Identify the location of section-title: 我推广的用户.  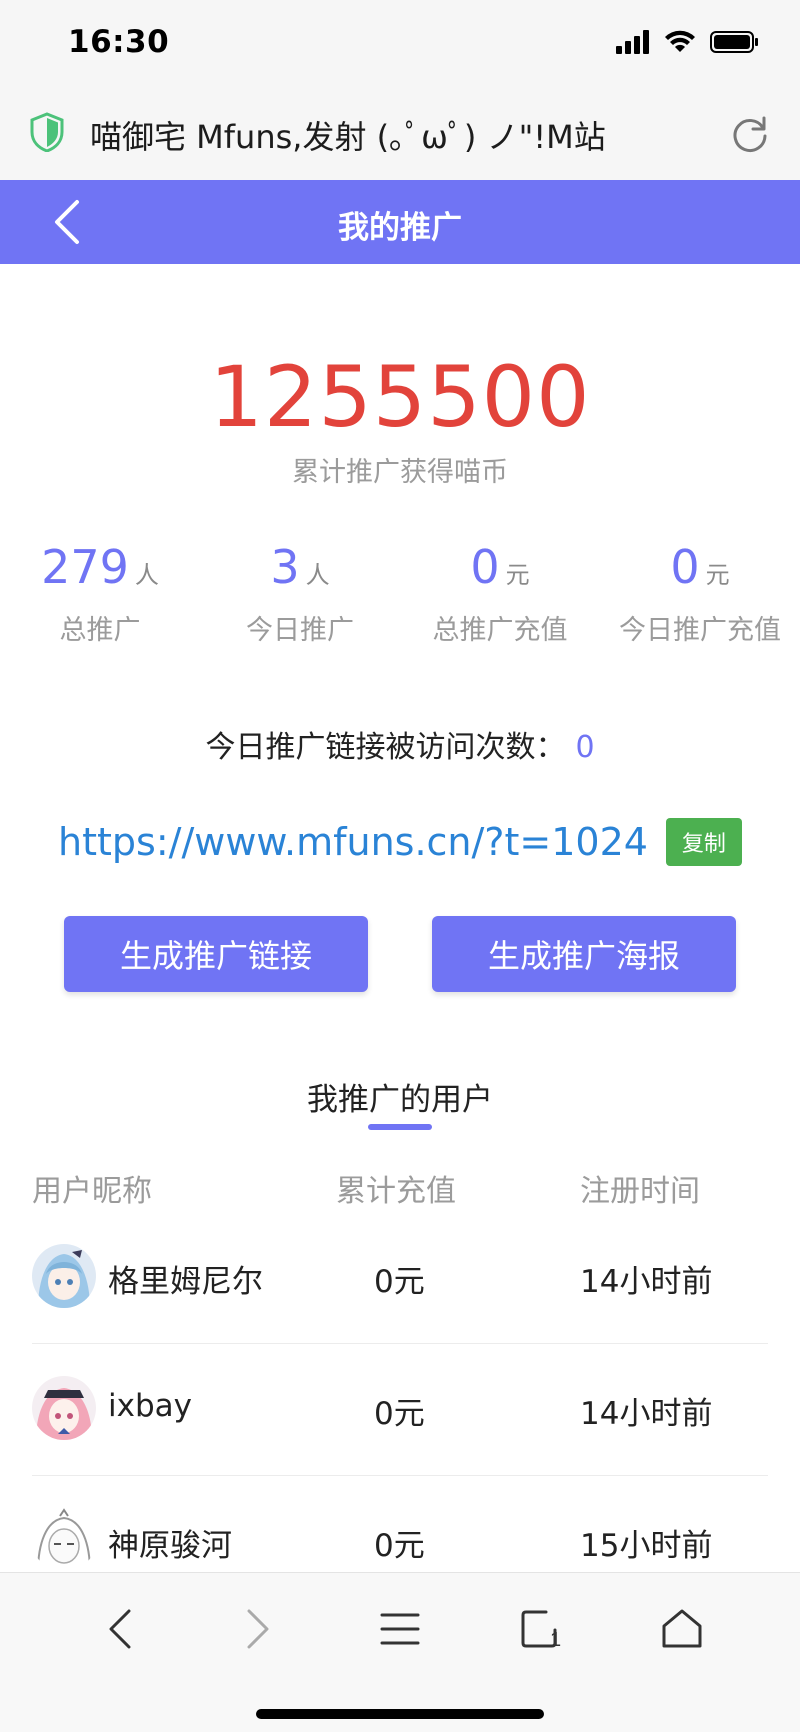
(400, 1096).